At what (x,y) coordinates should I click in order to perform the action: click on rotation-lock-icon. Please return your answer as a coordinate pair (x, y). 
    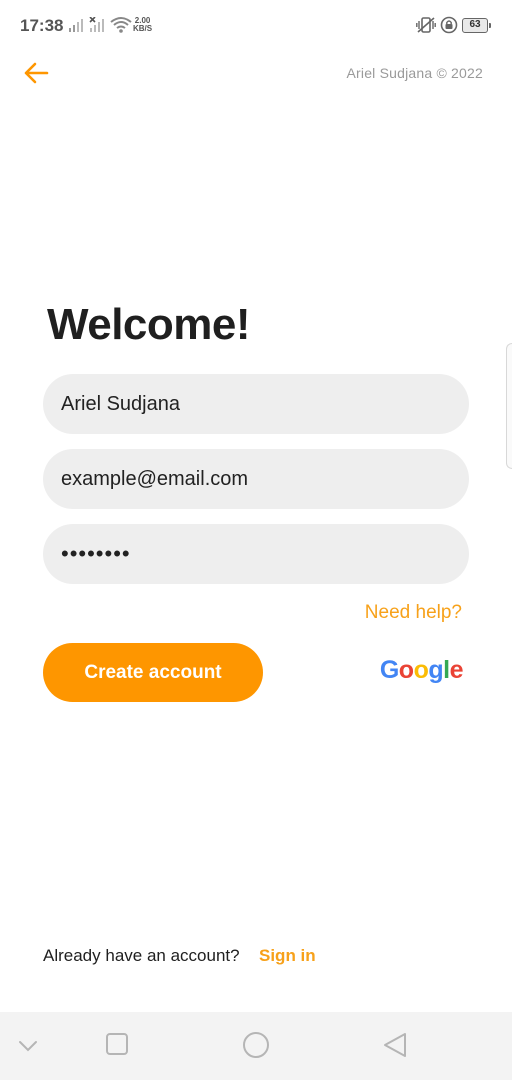
    Looking at the image, I should click on (449, 25).